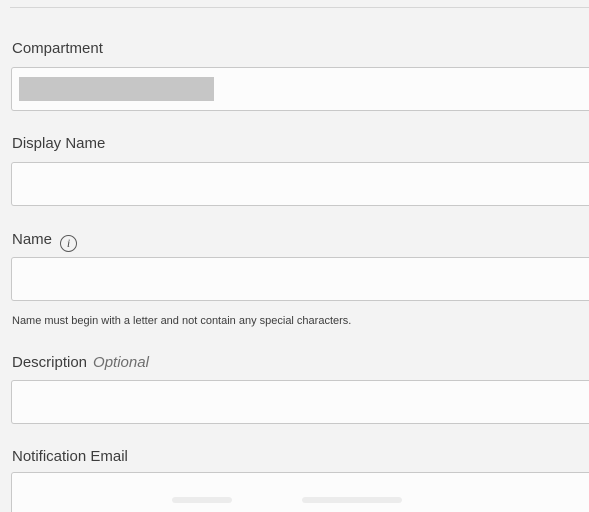  I want to click on name-field, so click(300, 279).